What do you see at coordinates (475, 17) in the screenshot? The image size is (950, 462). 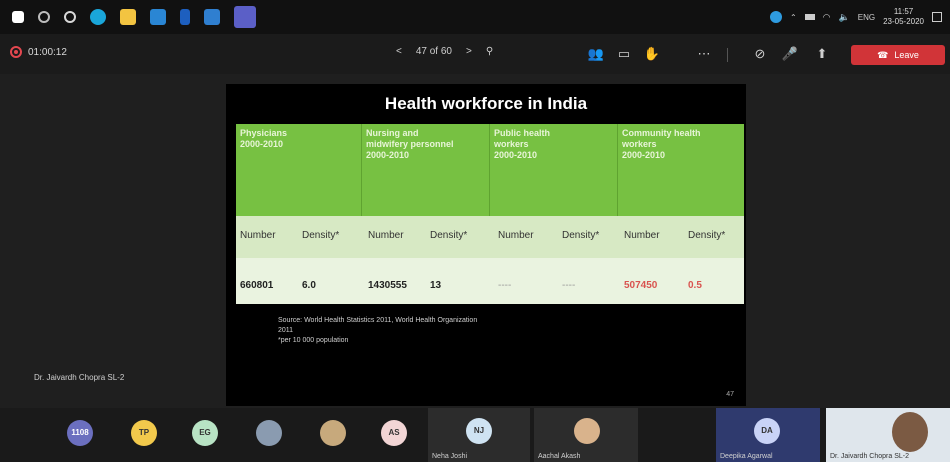 I see `taskbar: ⌃ ◠ 🔈 ENG 11:57 23-05-2020` at bounding box center [475, 17].